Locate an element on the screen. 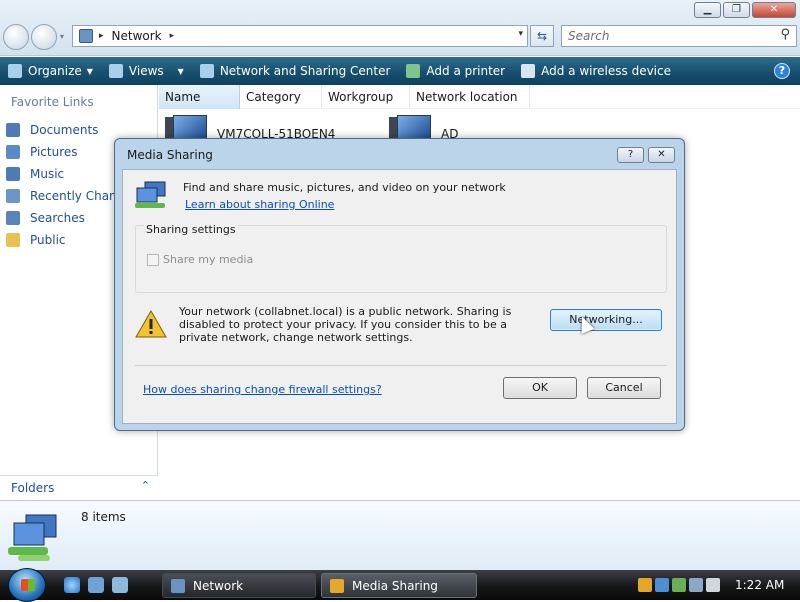 Image resolution: width=800 pixels, height=602 pixels. dialog-title: Media Sharing is located at coordinates (170, 155).